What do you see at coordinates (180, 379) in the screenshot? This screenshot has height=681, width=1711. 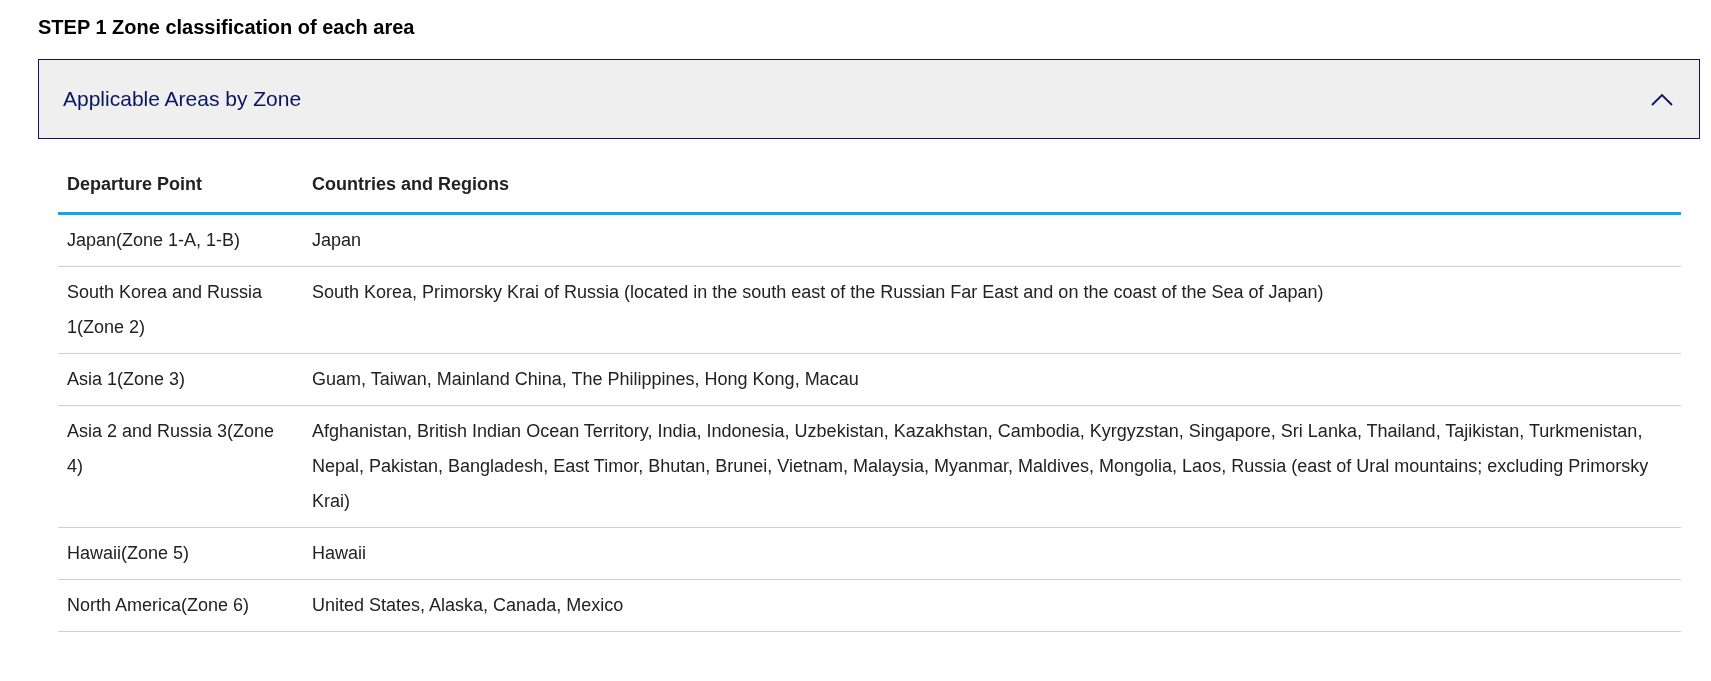 I see `table-cell: Asia 1(Zone 3)` at bounding box center [180, 379].